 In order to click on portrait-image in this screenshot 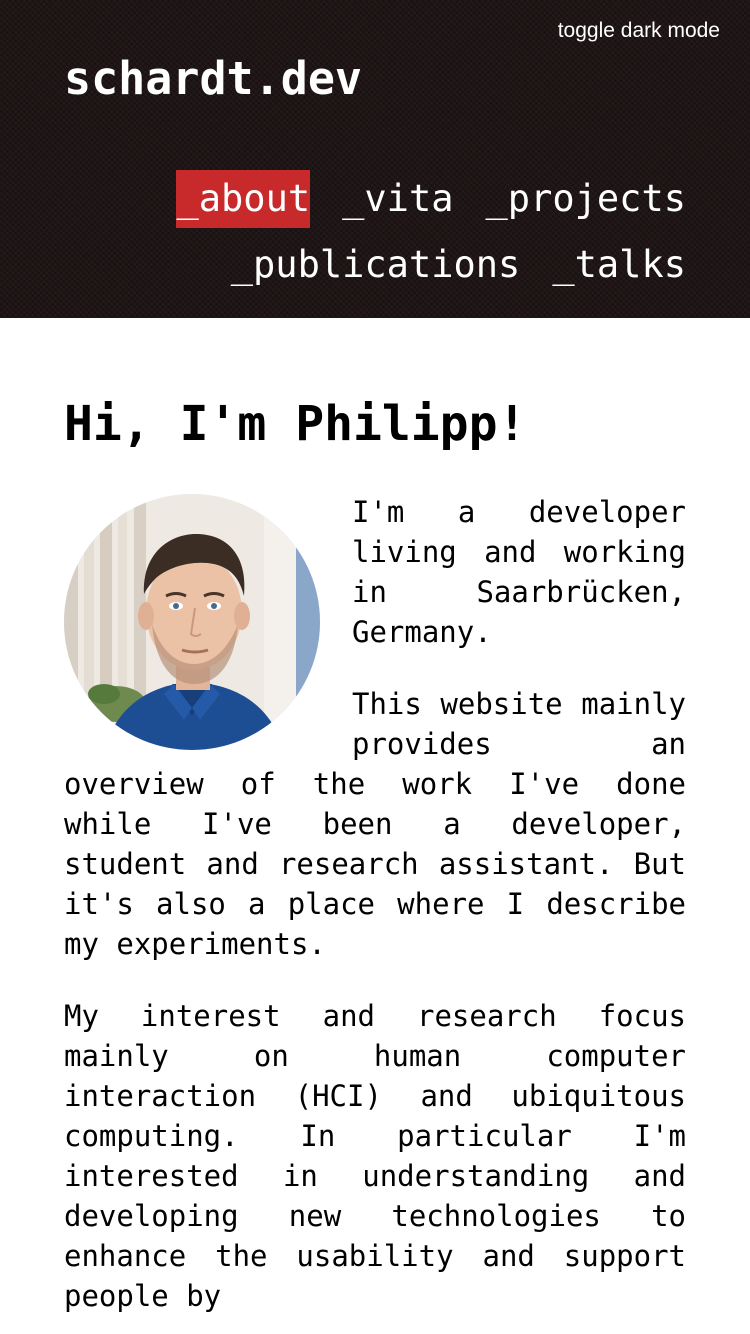, I will do `click(192, 622)`.